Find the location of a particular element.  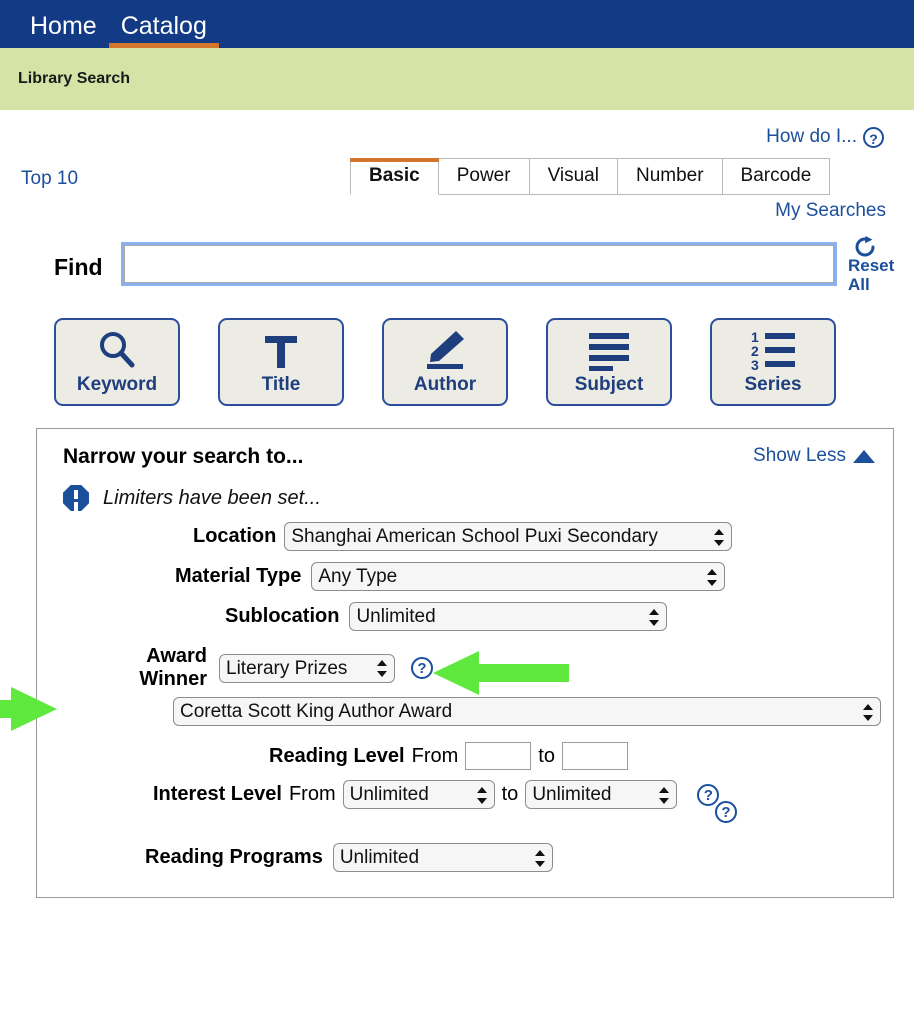

location-label: Location is located at coordinates (235, 536).